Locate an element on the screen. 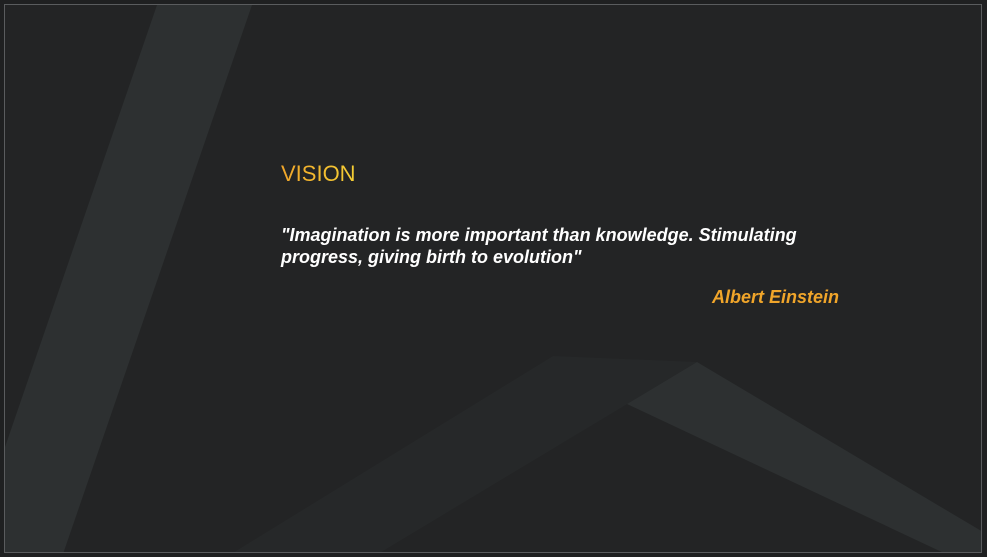 The width and height of the screenshot is (987, 557). quote-author: Albert Einstein is located at coordinates (775, 297).